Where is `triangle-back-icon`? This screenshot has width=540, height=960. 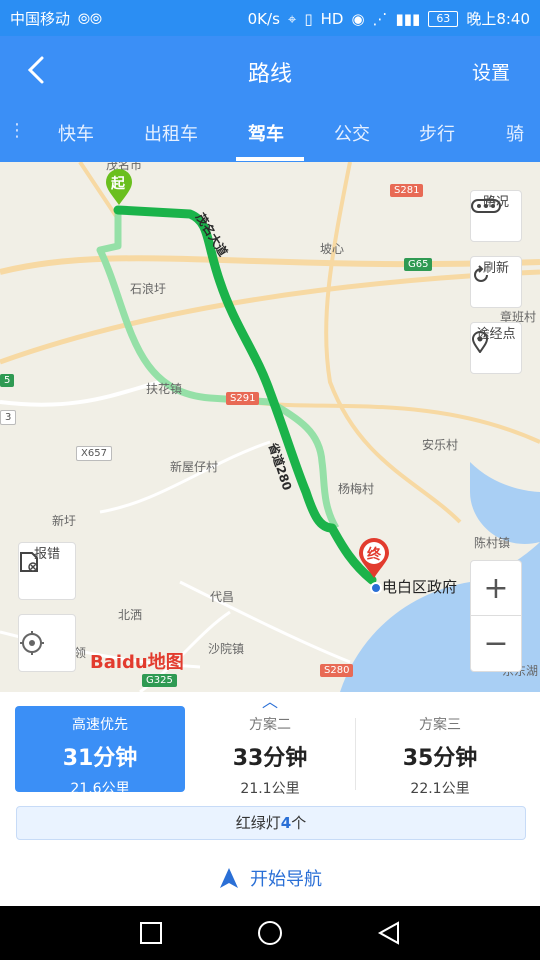
triangle-back-icon is located at coordinates (388, 933).